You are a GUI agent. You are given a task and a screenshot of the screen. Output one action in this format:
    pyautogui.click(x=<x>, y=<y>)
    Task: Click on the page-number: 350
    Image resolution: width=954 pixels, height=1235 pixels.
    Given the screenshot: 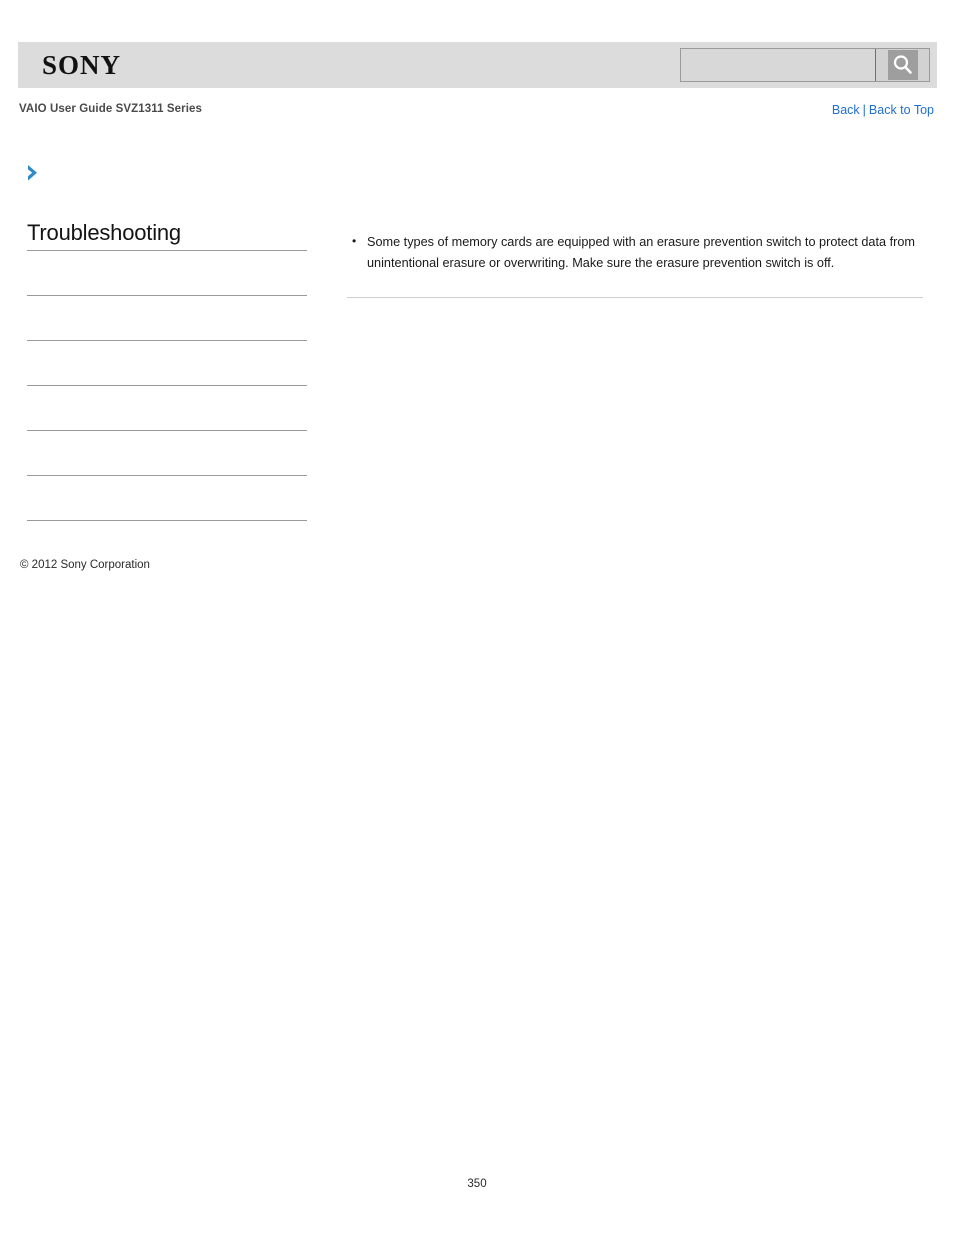 What is the action you would take?
    pyautogui.click(x=477, y=1184)
    